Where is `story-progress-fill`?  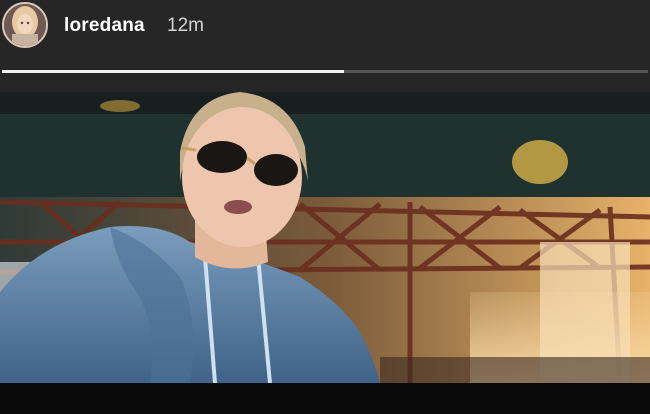 story-progress-fill is located at coordinates (173, 71).